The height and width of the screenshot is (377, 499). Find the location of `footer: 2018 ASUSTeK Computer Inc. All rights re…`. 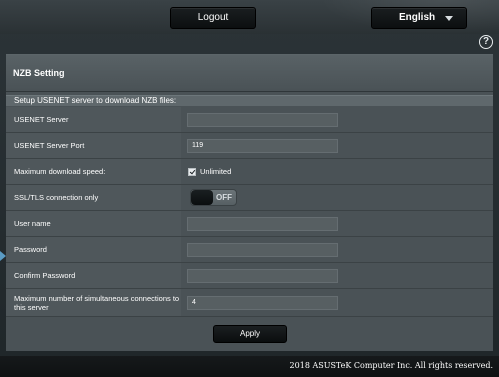

footer: 2018 ASUSTeK Computer Inc. All rights re… is located at coordinates (249, 366).